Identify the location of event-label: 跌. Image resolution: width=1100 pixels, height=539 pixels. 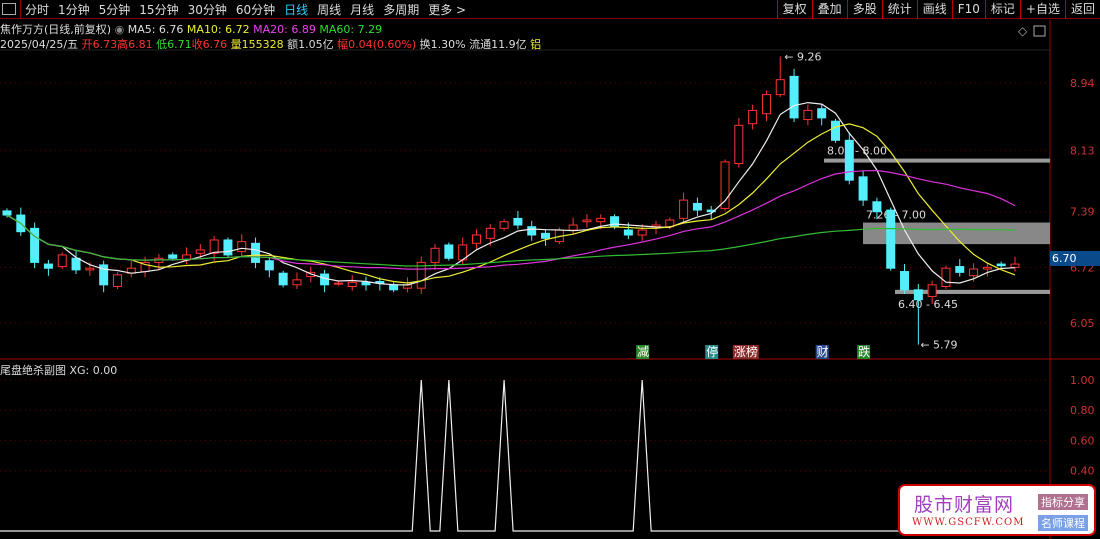
(864, 351).